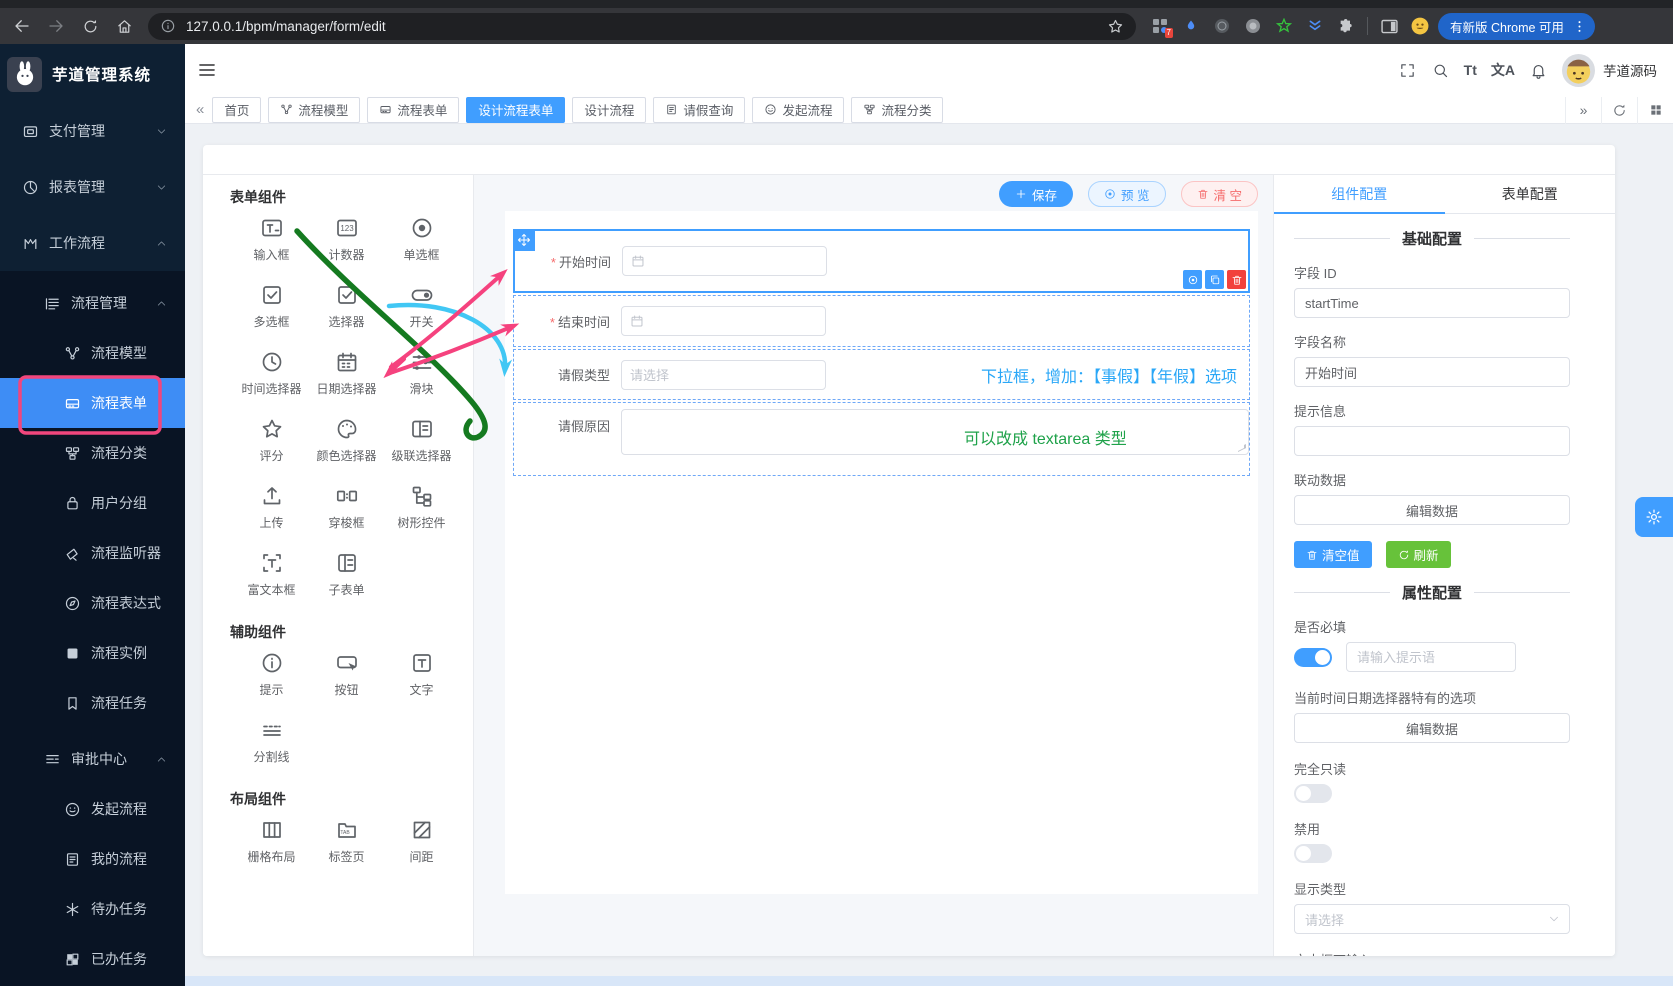 This screenshot has height=986, width=1673. I want to click on component-date-picker: 日期选择器, so click(346, 373).